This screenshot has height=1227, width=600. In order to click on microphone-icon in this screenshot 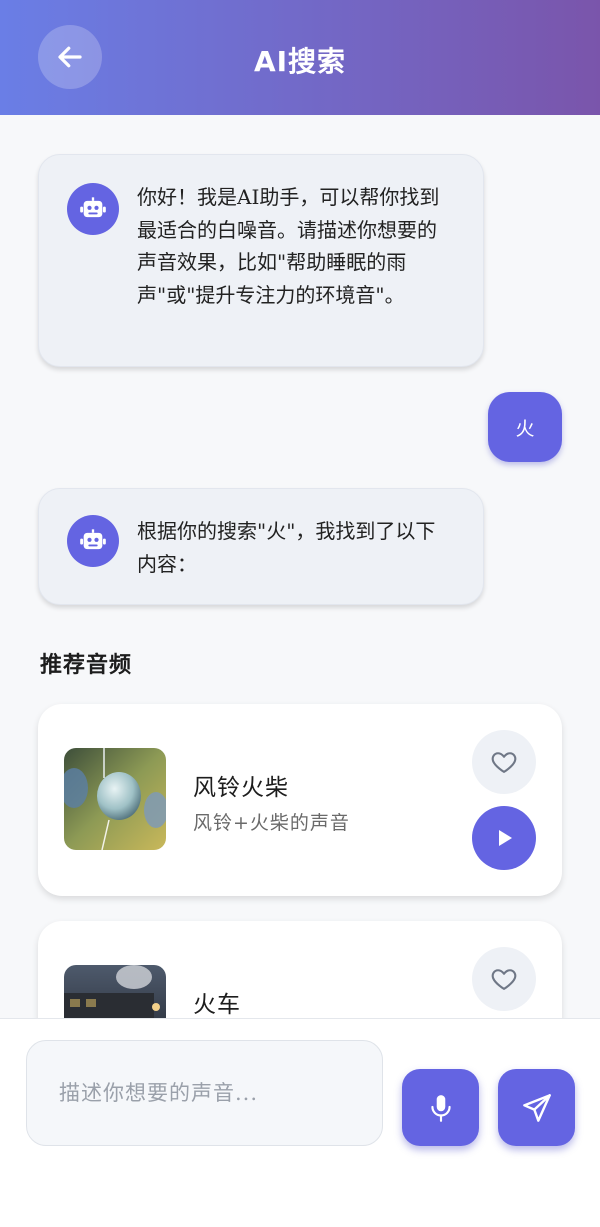, I will do `click(440, 1108)`.